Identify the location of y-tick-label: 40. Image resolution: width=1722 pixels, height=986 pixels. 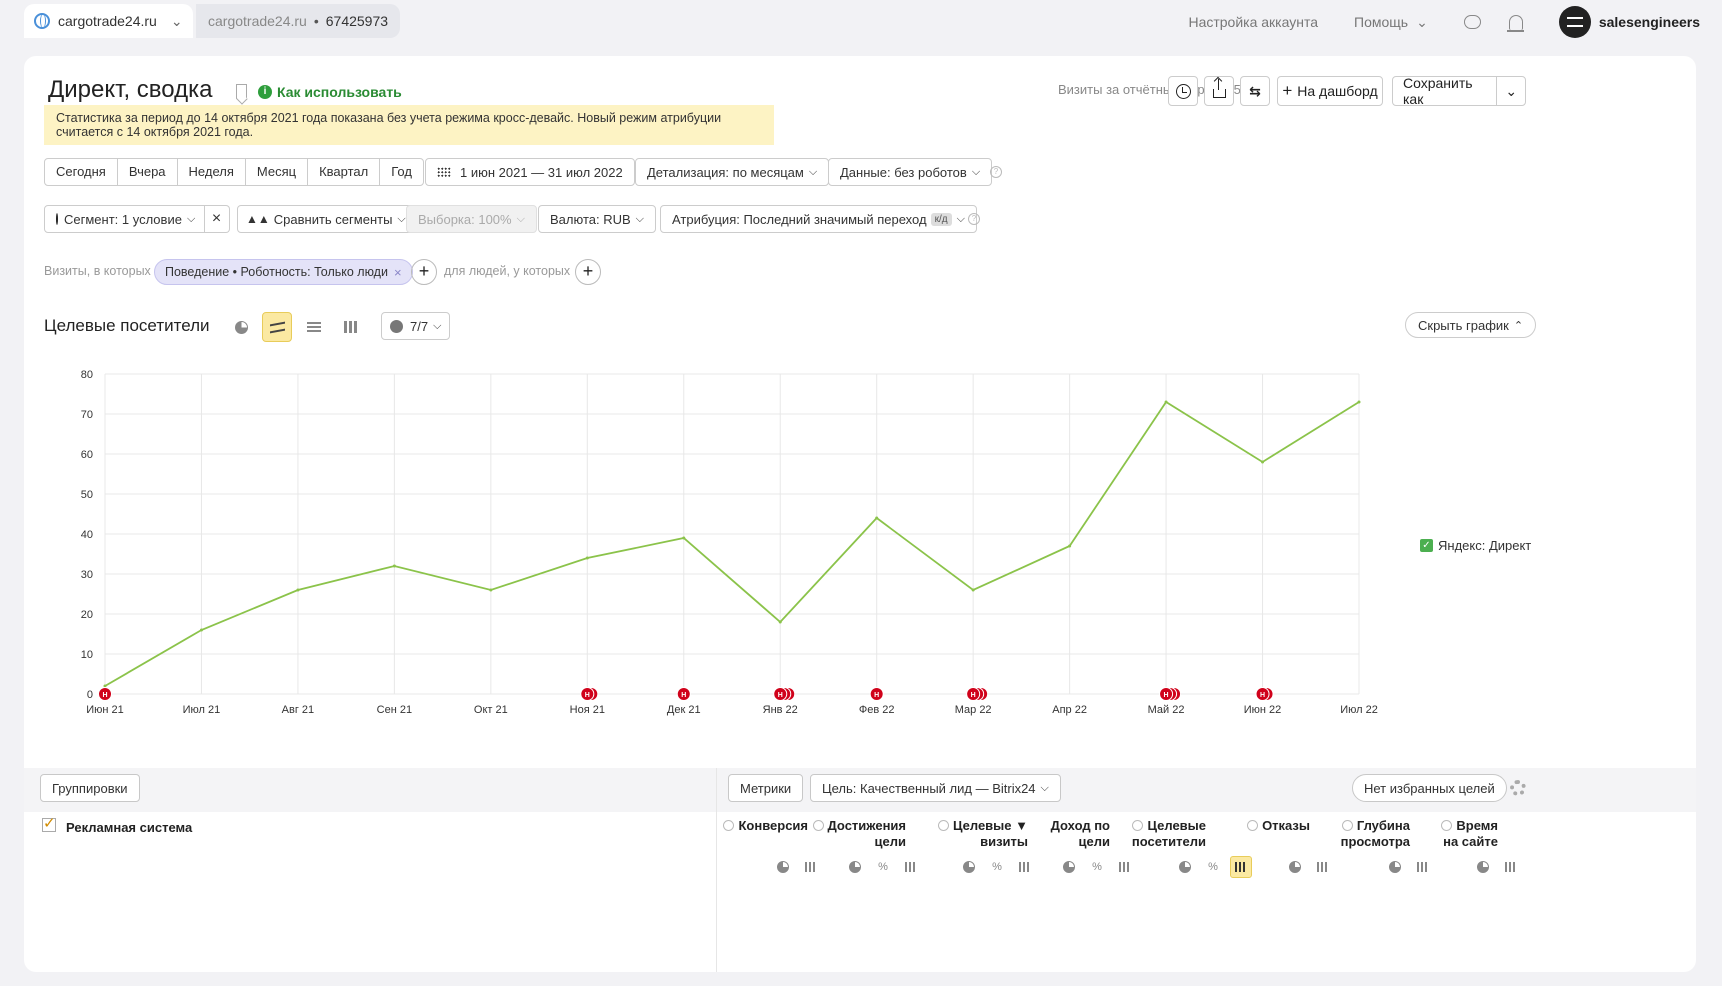
(87, 535).